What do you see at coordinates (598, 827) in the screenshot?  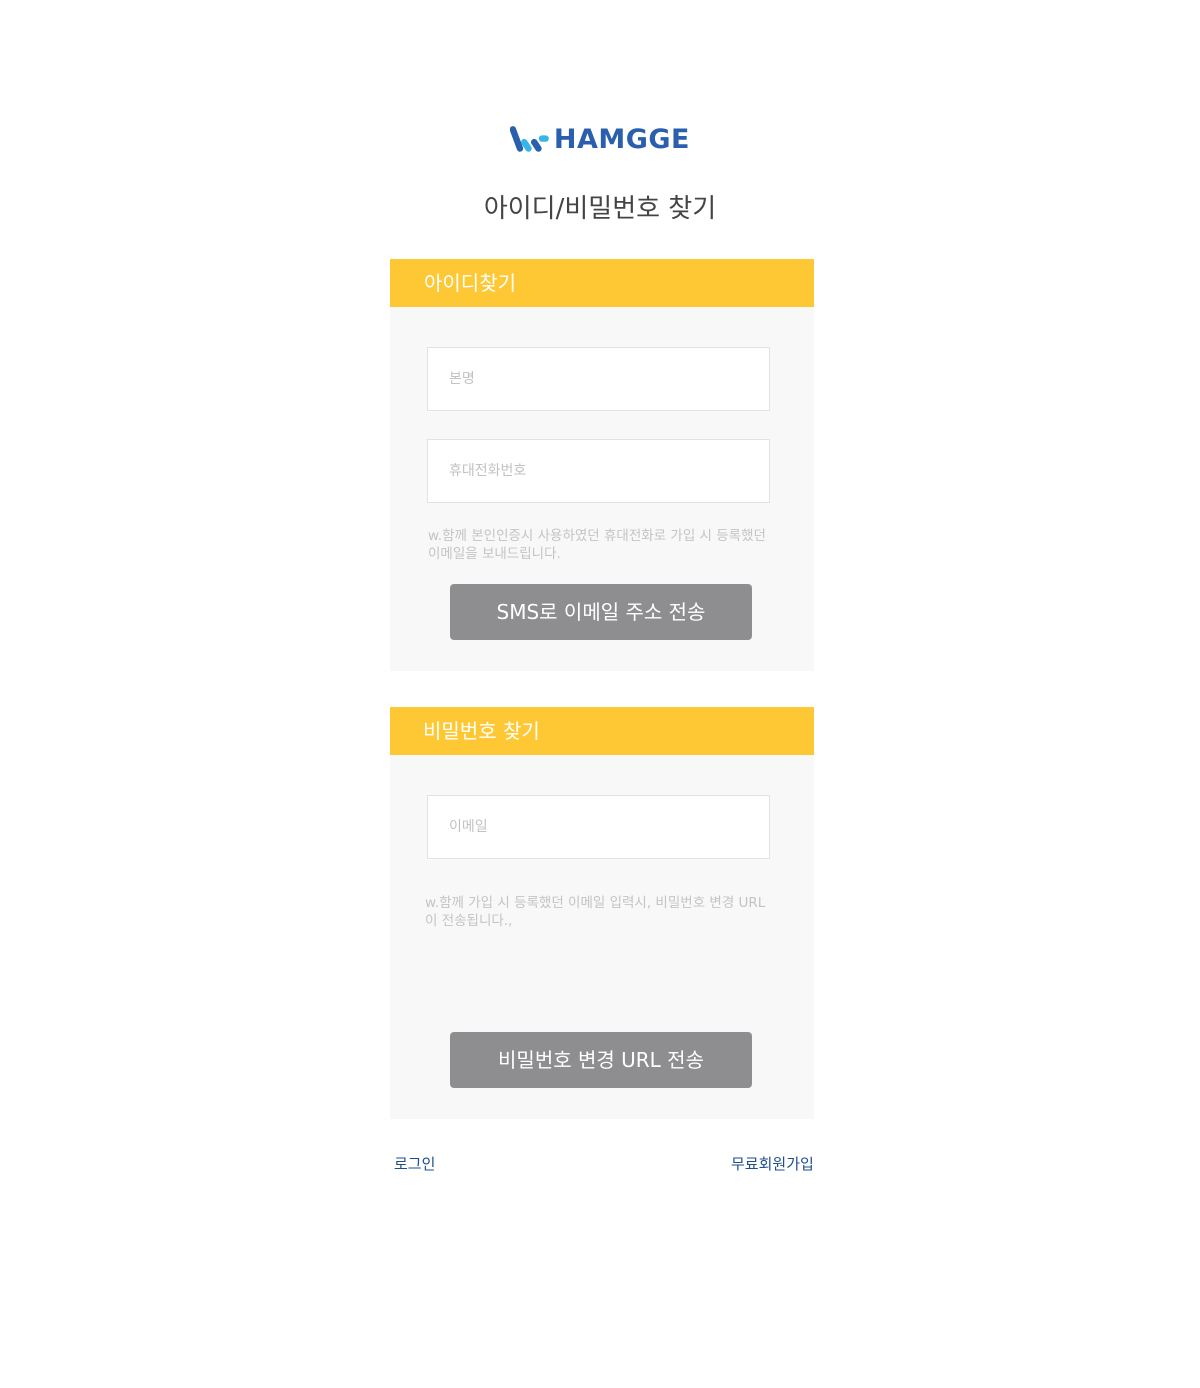 I see `email-input` at bounding box center [598, 827].